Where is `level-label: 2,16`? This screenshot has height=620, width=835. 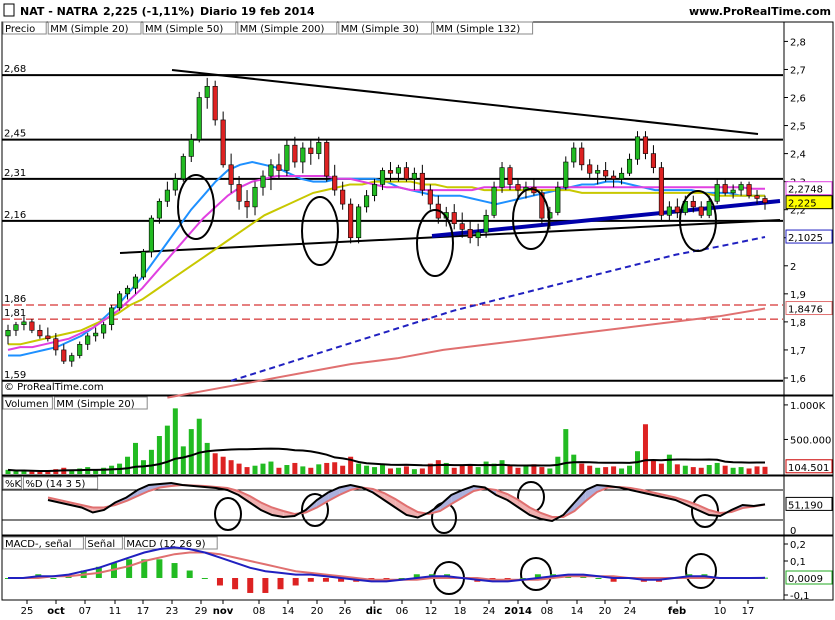
level-label: 2,16 is located at coordinates (15, 215).